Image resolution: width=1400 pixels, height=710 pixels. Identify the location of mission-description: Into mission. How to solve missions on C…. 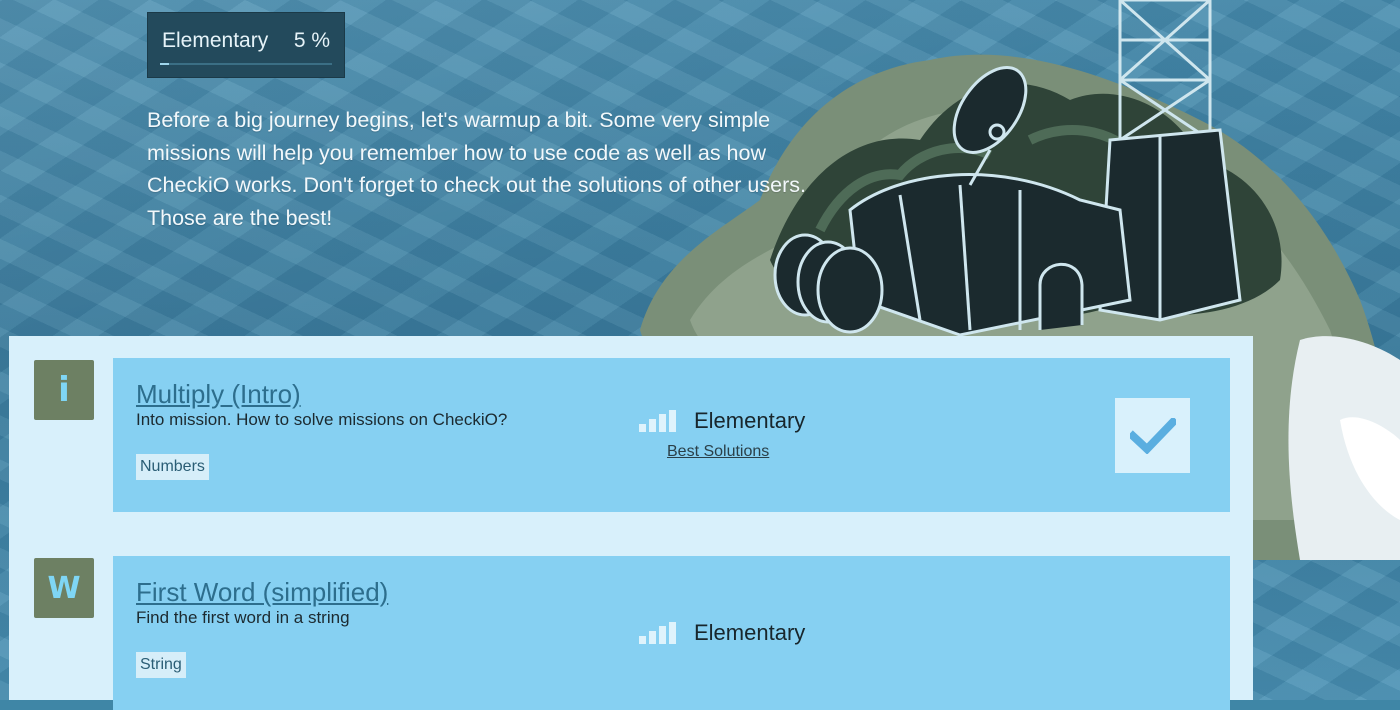
(322, 419).